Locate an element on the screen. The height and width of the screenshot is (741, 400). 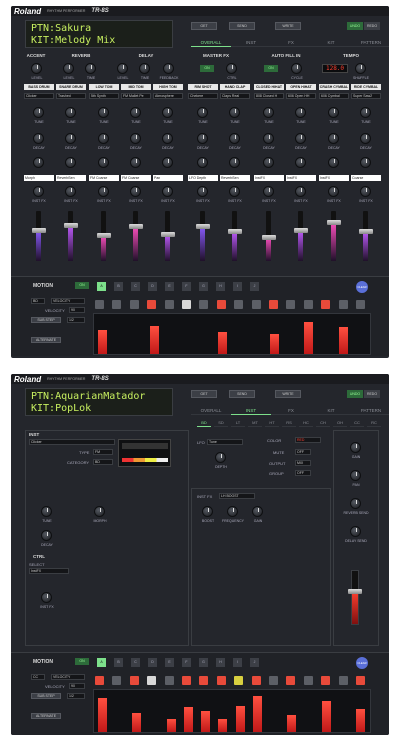
send-button: SEND is located at coordinates (242, 394).